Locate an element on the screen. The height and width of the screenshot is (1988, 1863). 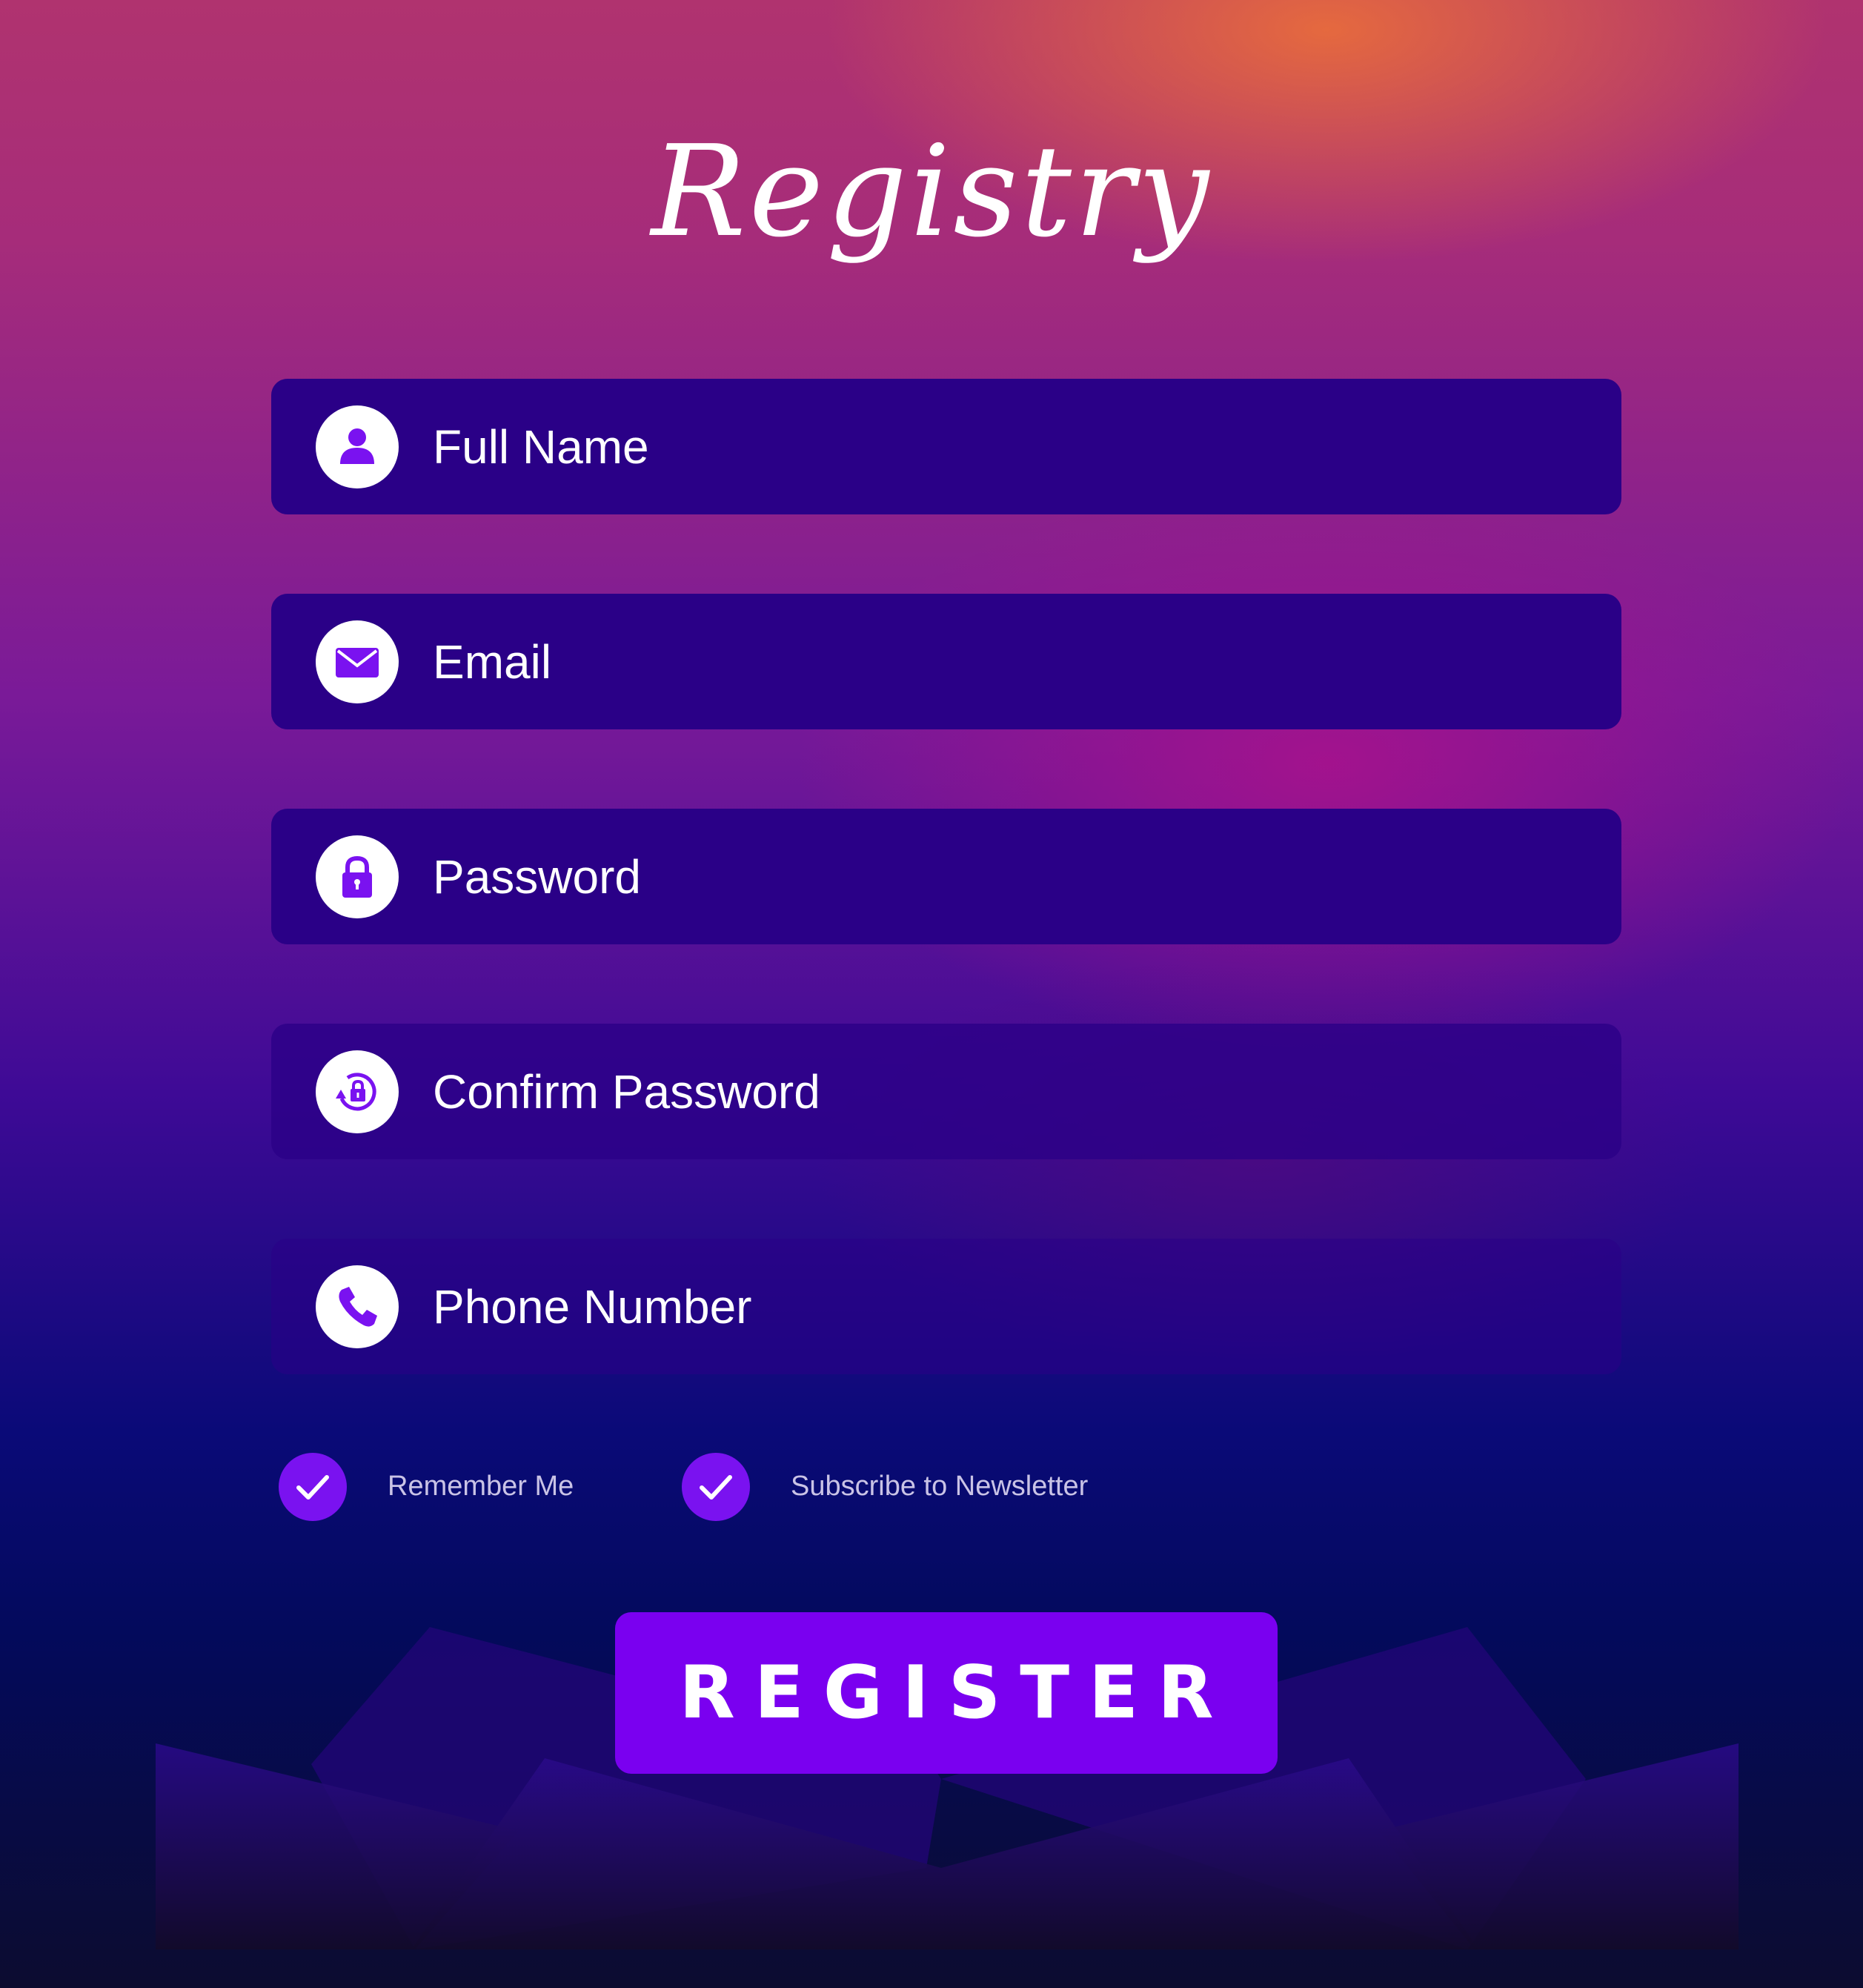
user-icon is located at coordinates (357, 447).